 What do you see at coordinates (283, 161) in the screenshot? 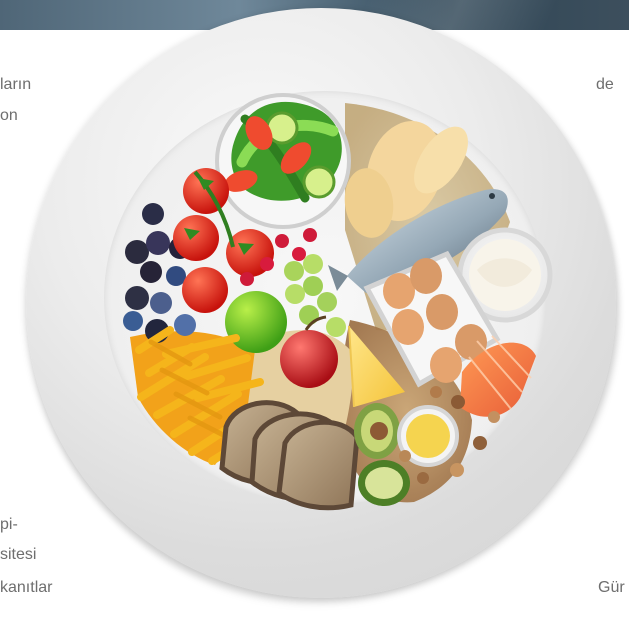
I see `salad-bowl` at bounding box center [283, 161].